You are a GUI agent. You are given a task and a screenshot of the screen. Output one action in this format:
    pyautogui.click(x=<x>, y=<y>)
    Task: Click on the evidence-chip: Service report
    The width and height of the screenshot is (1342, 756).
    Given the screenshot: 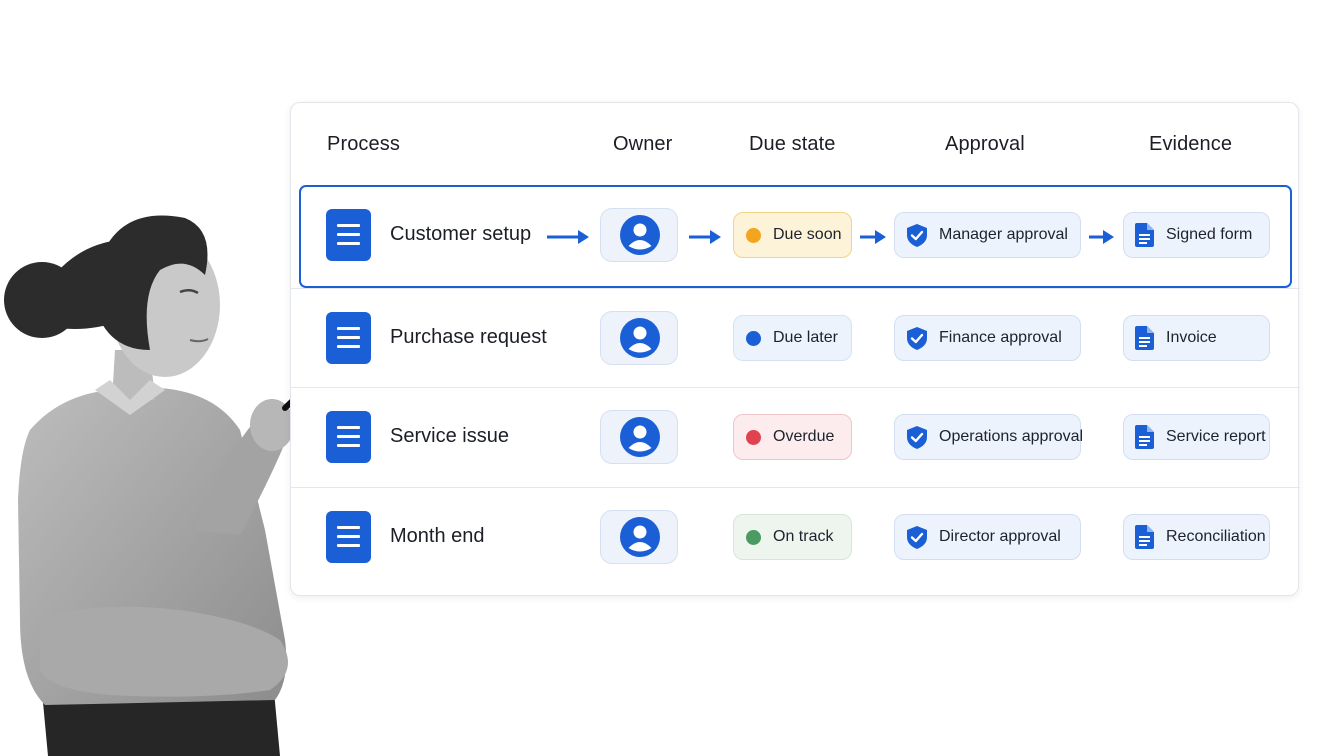 What is the action you would take?
    pyautogui.click(x=1196, y=437)
    